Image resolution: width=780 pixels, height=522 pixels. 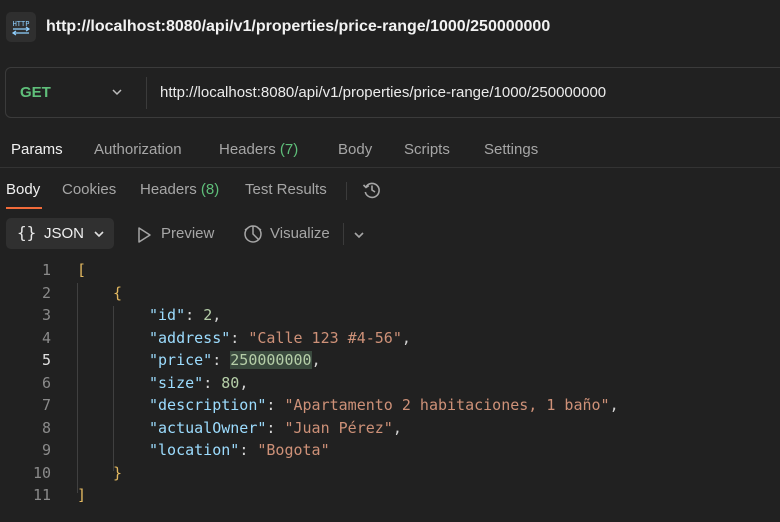 What do you see at coordinates (208, 427) in the screenshot?
I see `json-key: "actualOwner"` at bounding box center [208, 427].